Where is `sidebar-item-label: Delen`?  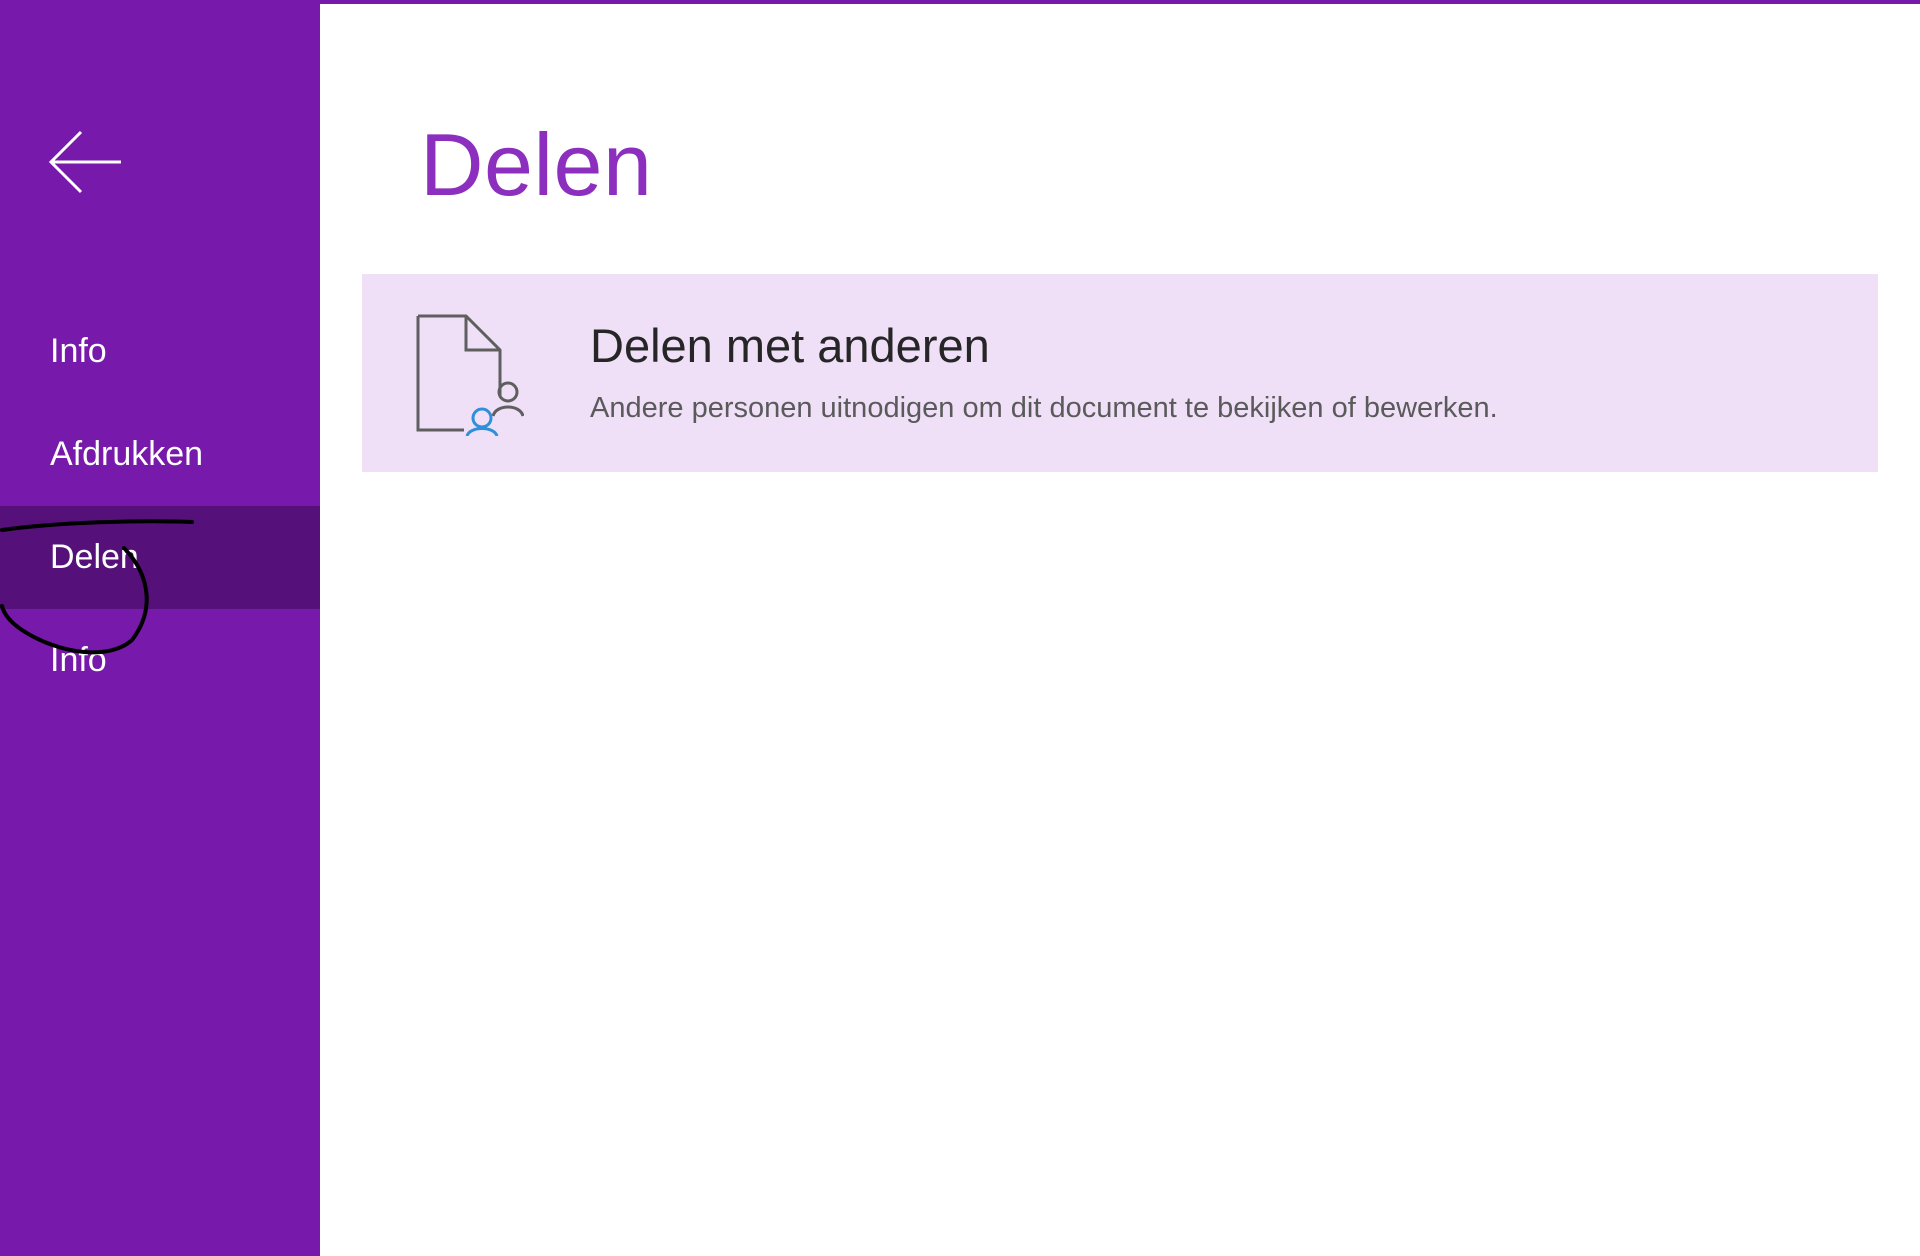
sidebar-item-label: Delen is located at coordinates (94, 557).